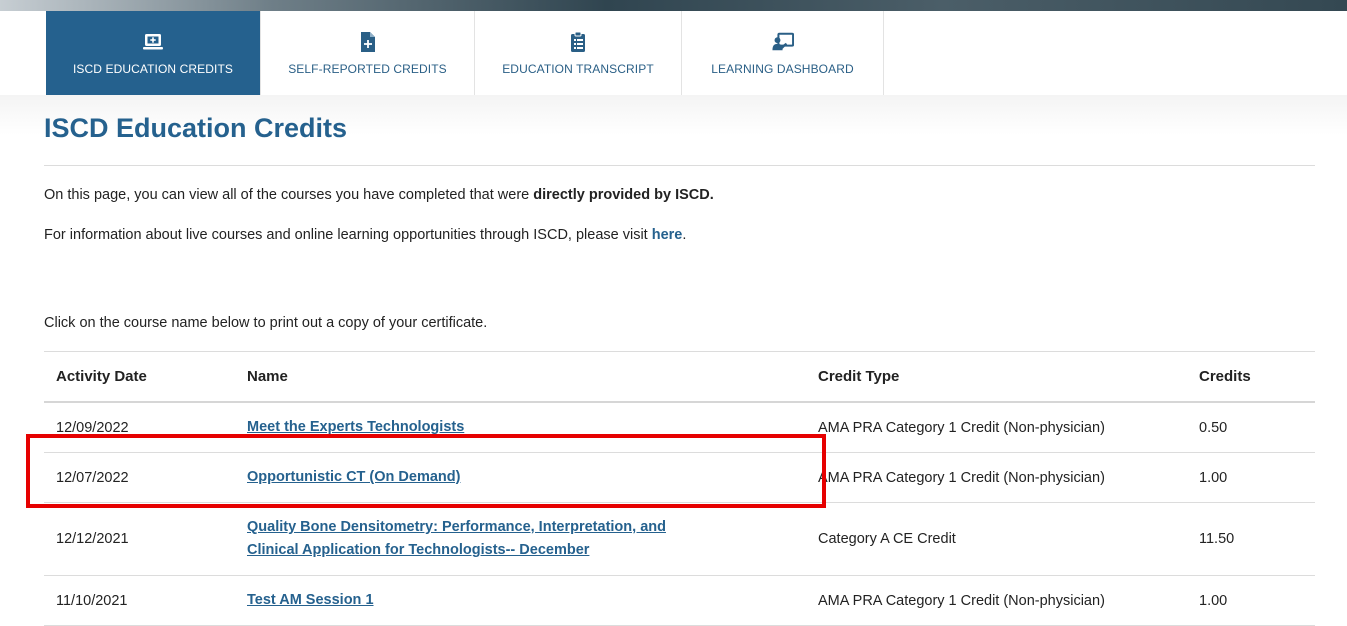  I want to click on tab-education-transcript: EDUCATION TRANSCRIPT, so click(578, 53).